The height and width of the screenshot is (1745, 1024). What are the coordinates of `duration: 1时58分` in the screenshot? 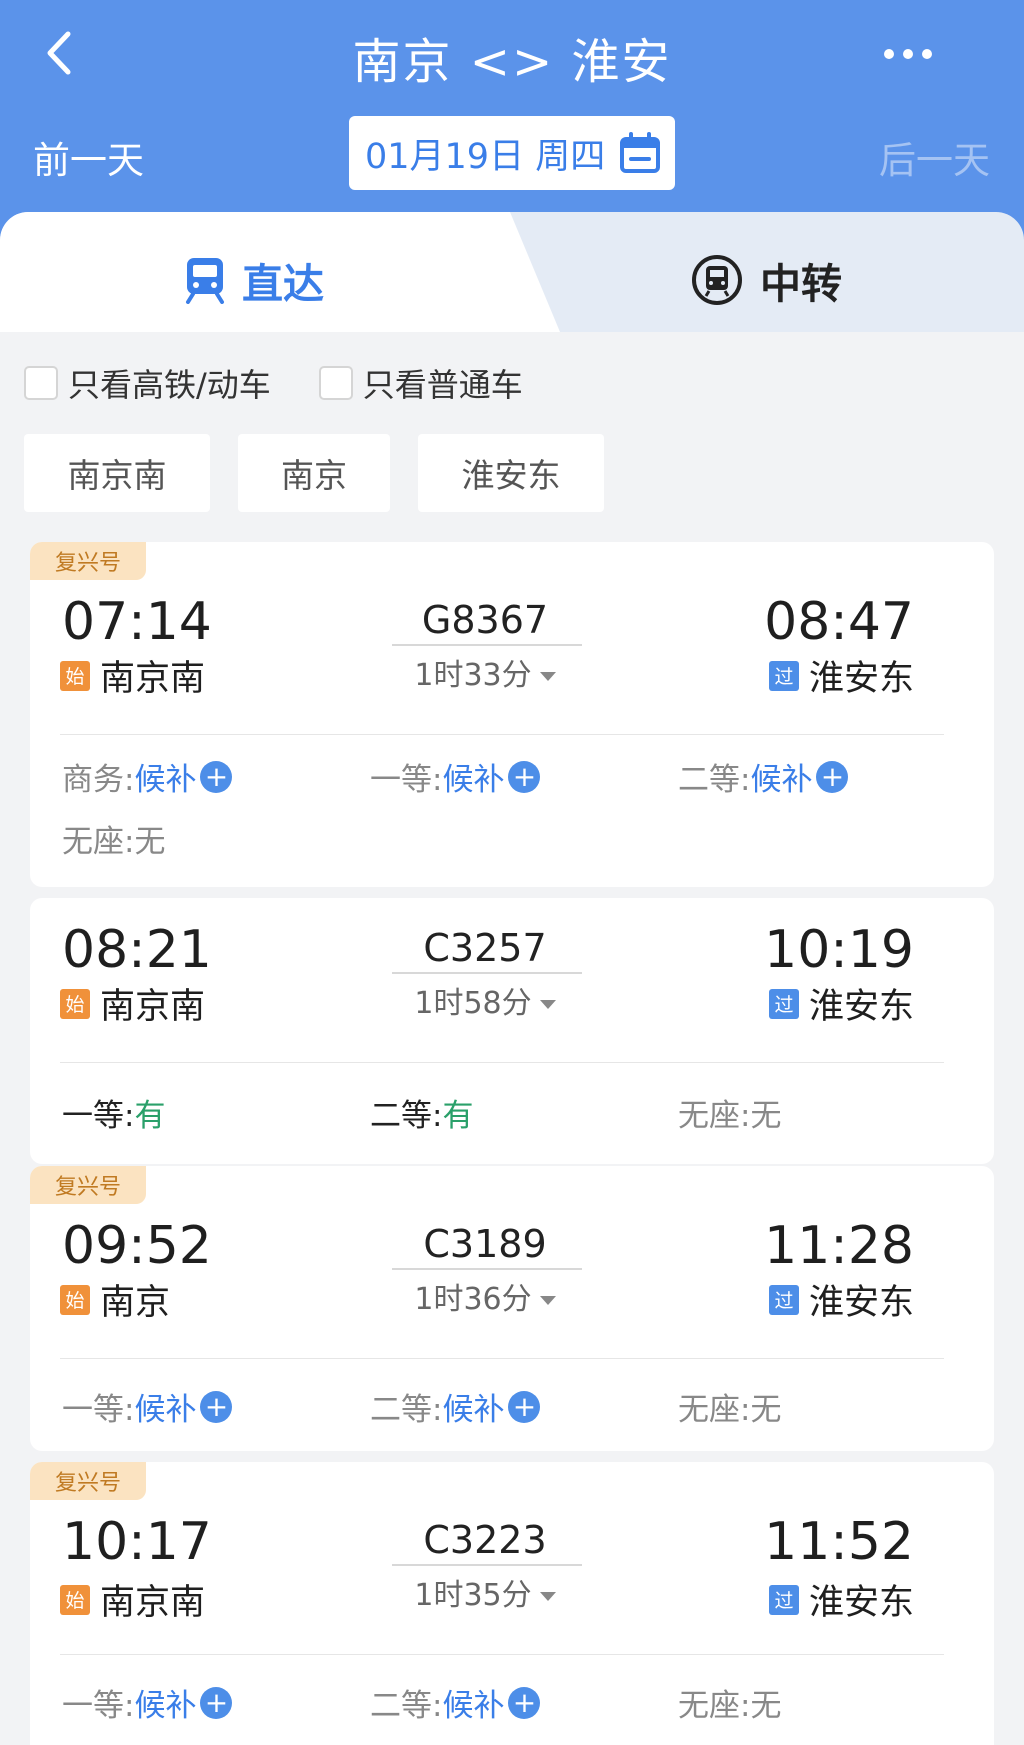 It's located at (485, 1000).